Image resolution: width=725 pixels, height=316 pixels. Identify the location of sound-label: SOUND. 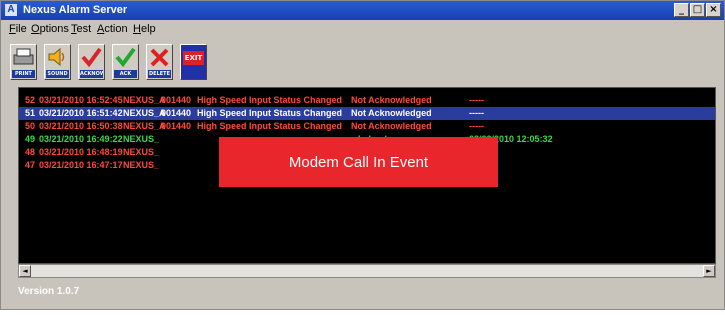
(57, 74).